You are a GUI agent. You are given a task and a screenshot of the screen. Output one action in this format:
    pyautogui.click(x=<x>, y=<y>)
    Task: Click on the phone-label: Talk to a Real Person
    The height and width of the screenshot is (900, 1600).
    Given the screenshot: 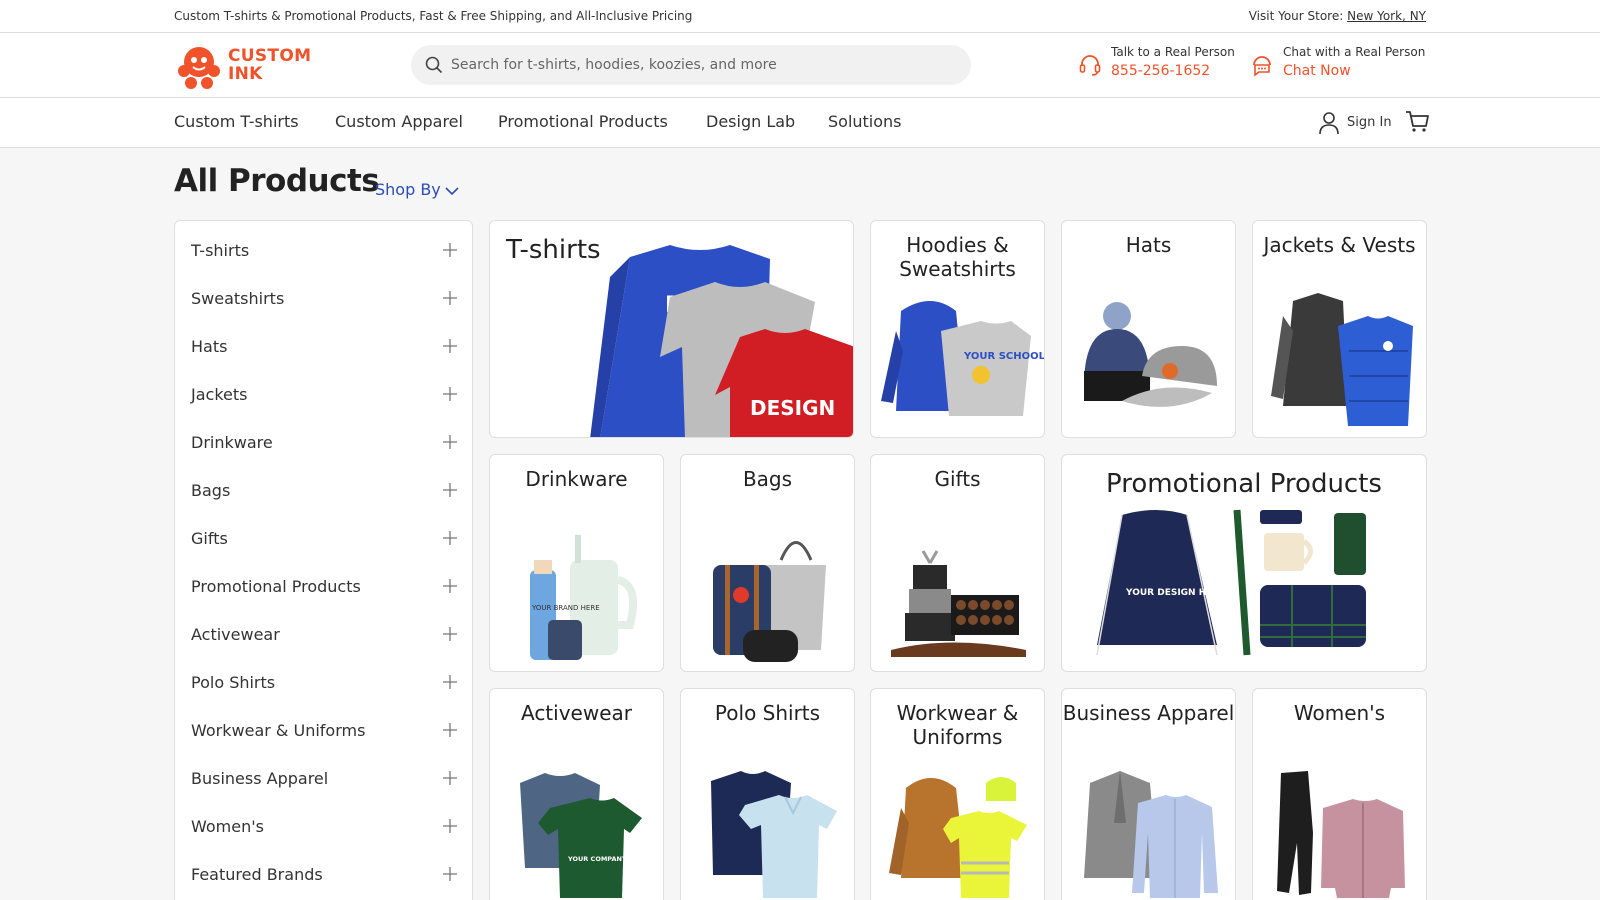 What is the action you would take?
    pyautogui.click(x=1173, y=52)
    